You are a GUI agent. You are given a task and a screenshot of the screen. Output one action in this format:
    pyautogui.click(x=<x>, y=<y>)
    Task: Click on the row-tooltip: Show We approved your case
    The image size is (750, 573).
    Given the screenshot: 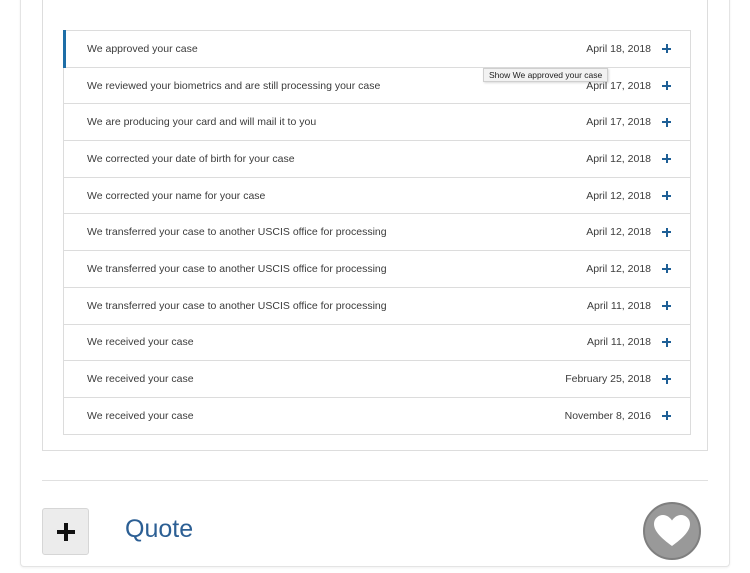 What is the action you would take?
    pyautogui.click(x=546, y=75)
    